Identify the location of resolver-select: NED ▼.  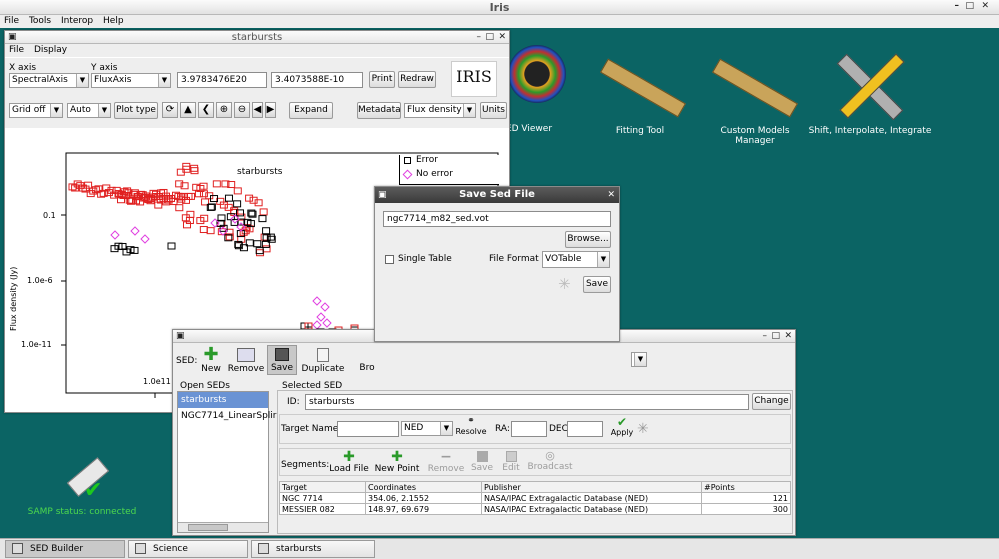
(427, 428).